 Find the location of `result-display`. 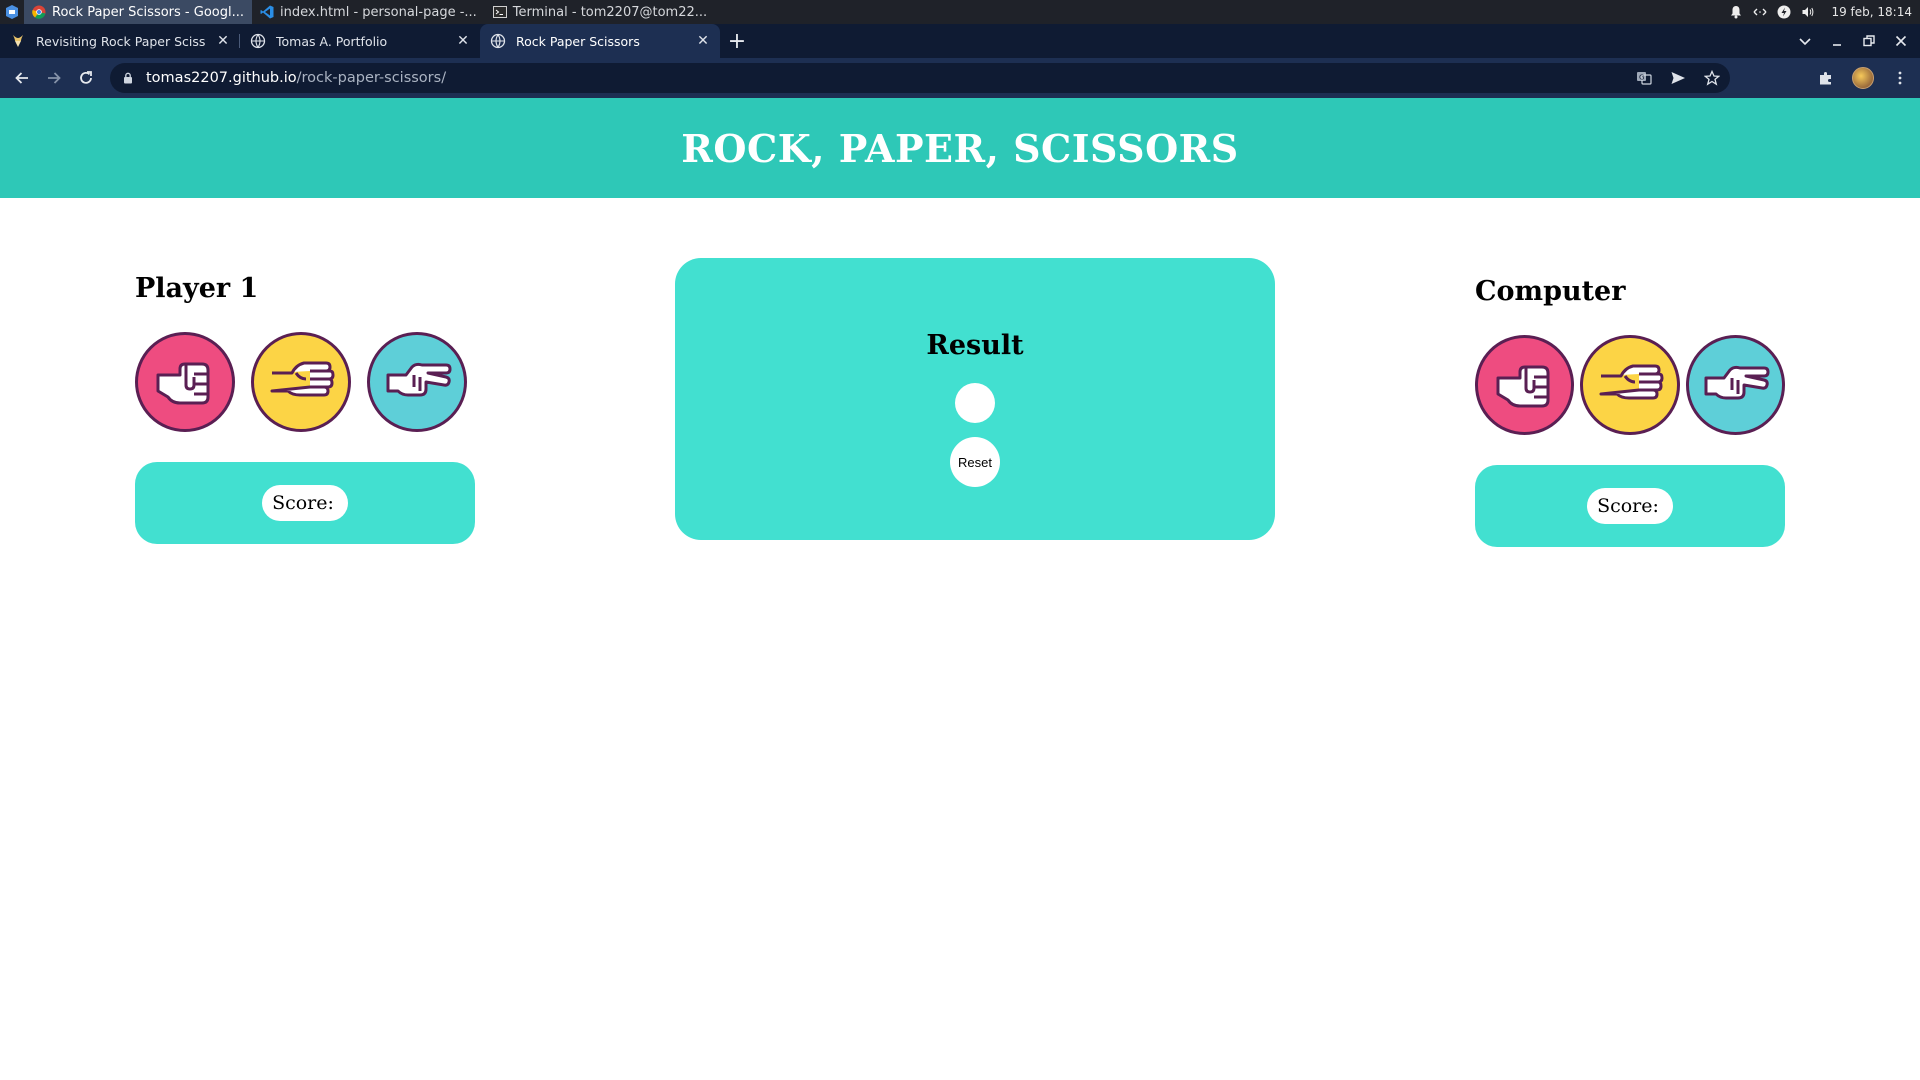

result-display is located at coordinates (975, 403).